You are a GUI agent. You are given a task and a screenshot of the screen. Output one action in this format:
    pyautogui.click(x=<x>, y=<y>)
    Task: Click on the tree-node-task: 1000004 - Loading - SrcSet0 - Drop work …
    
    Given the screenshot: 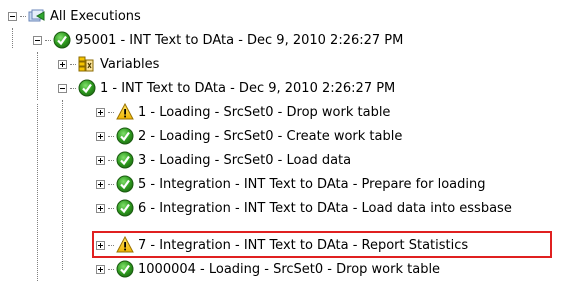 What is the action you would take?
    pyautogui.click(x=268, y=269)
    